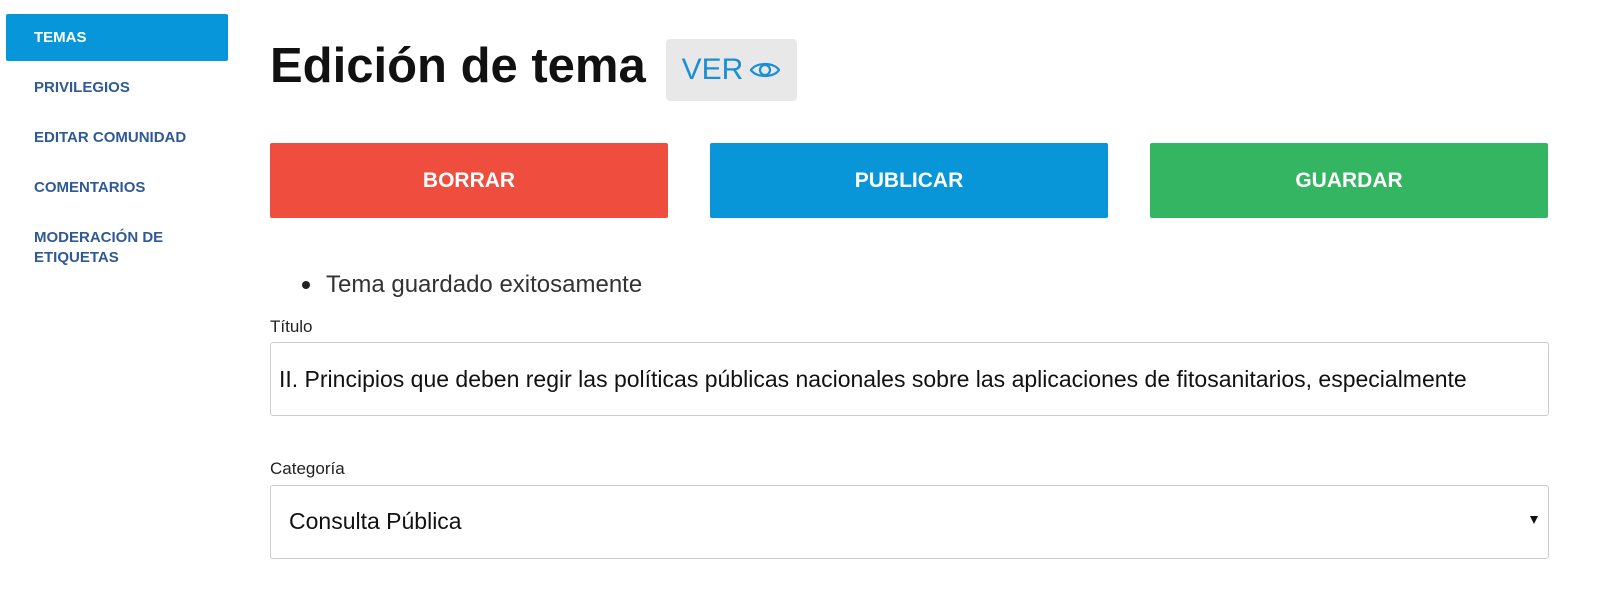  I want to click on sidebar-item-temas: TEMAS, so click(117, 37).